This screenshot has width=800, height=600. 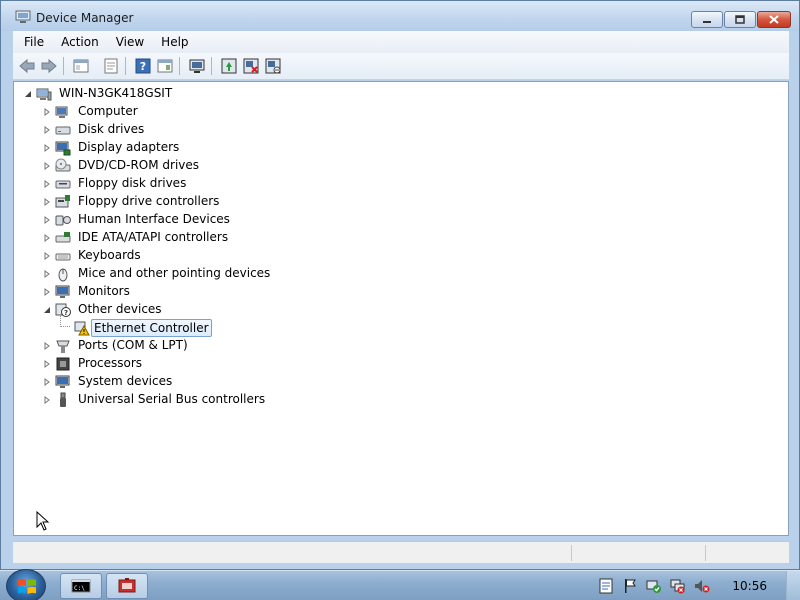 What do you see at coordinates (606, 586) in the screenshot?
I see `notes-icon` at bounding box center [606, 586].